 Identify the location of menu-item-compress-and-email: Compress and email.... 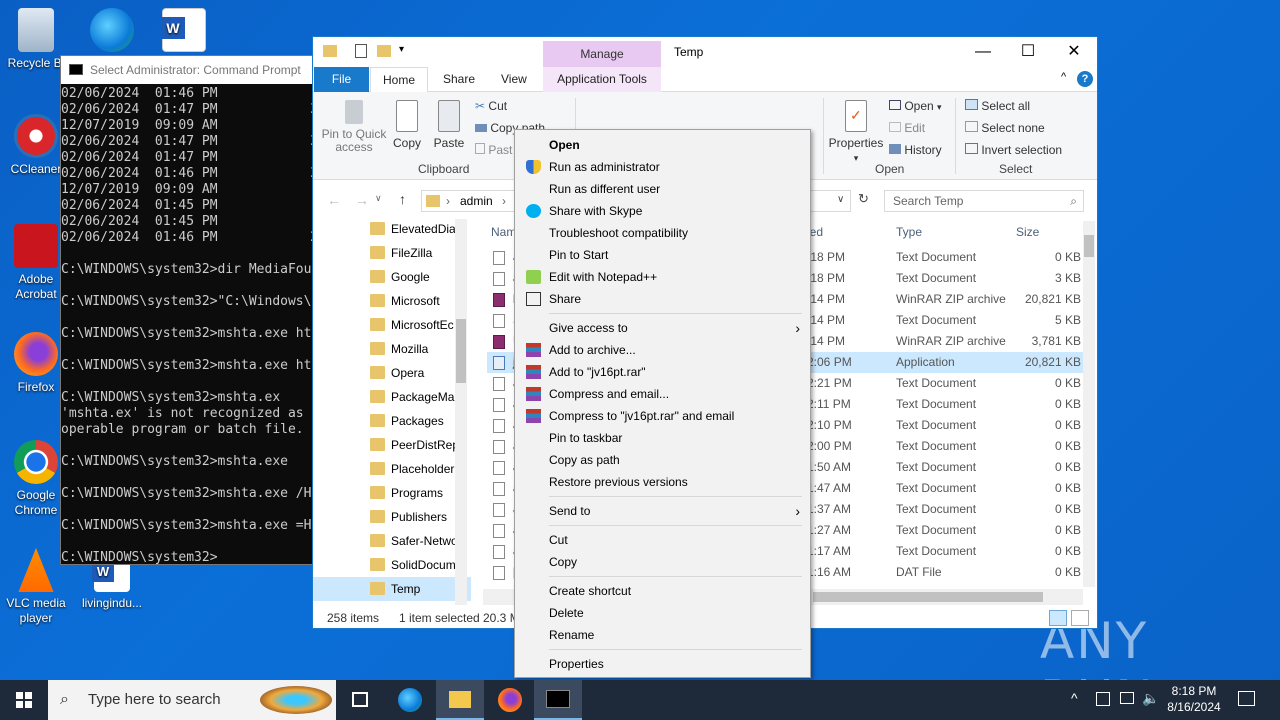
(662, 394).